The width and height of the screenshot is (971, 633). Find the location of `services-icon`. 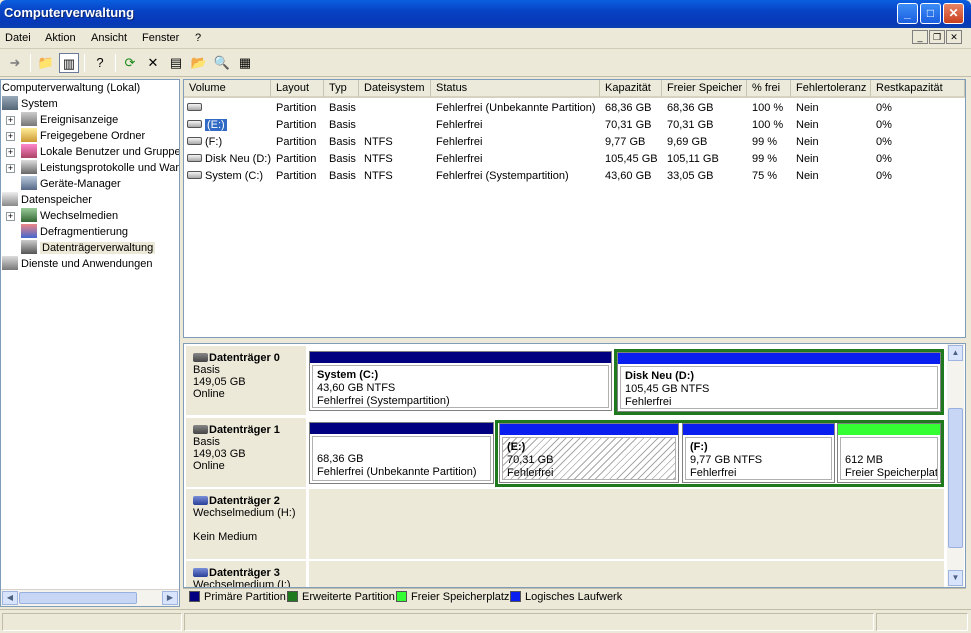

services-icon is located at coordinates (10, 263).